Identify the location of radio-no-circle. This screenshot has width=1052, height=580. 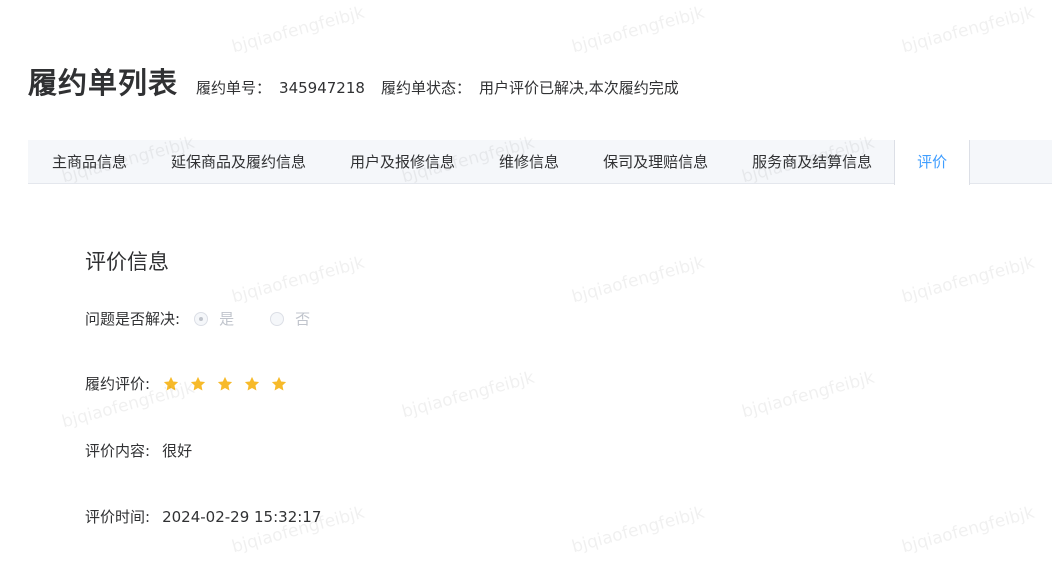
(277, 318).